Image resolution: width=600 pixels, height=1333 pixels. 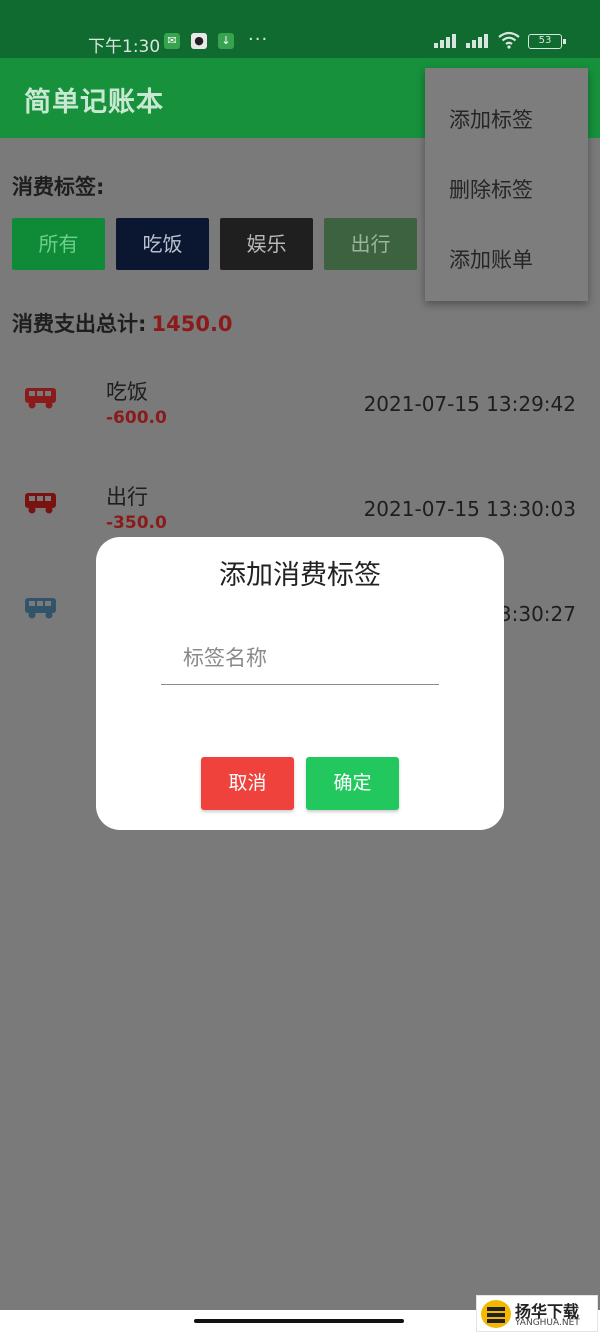 What do you see at coordinates (509, 40) in the screenshot?
I see `wifi-icon` at bounding box center [509, 40].